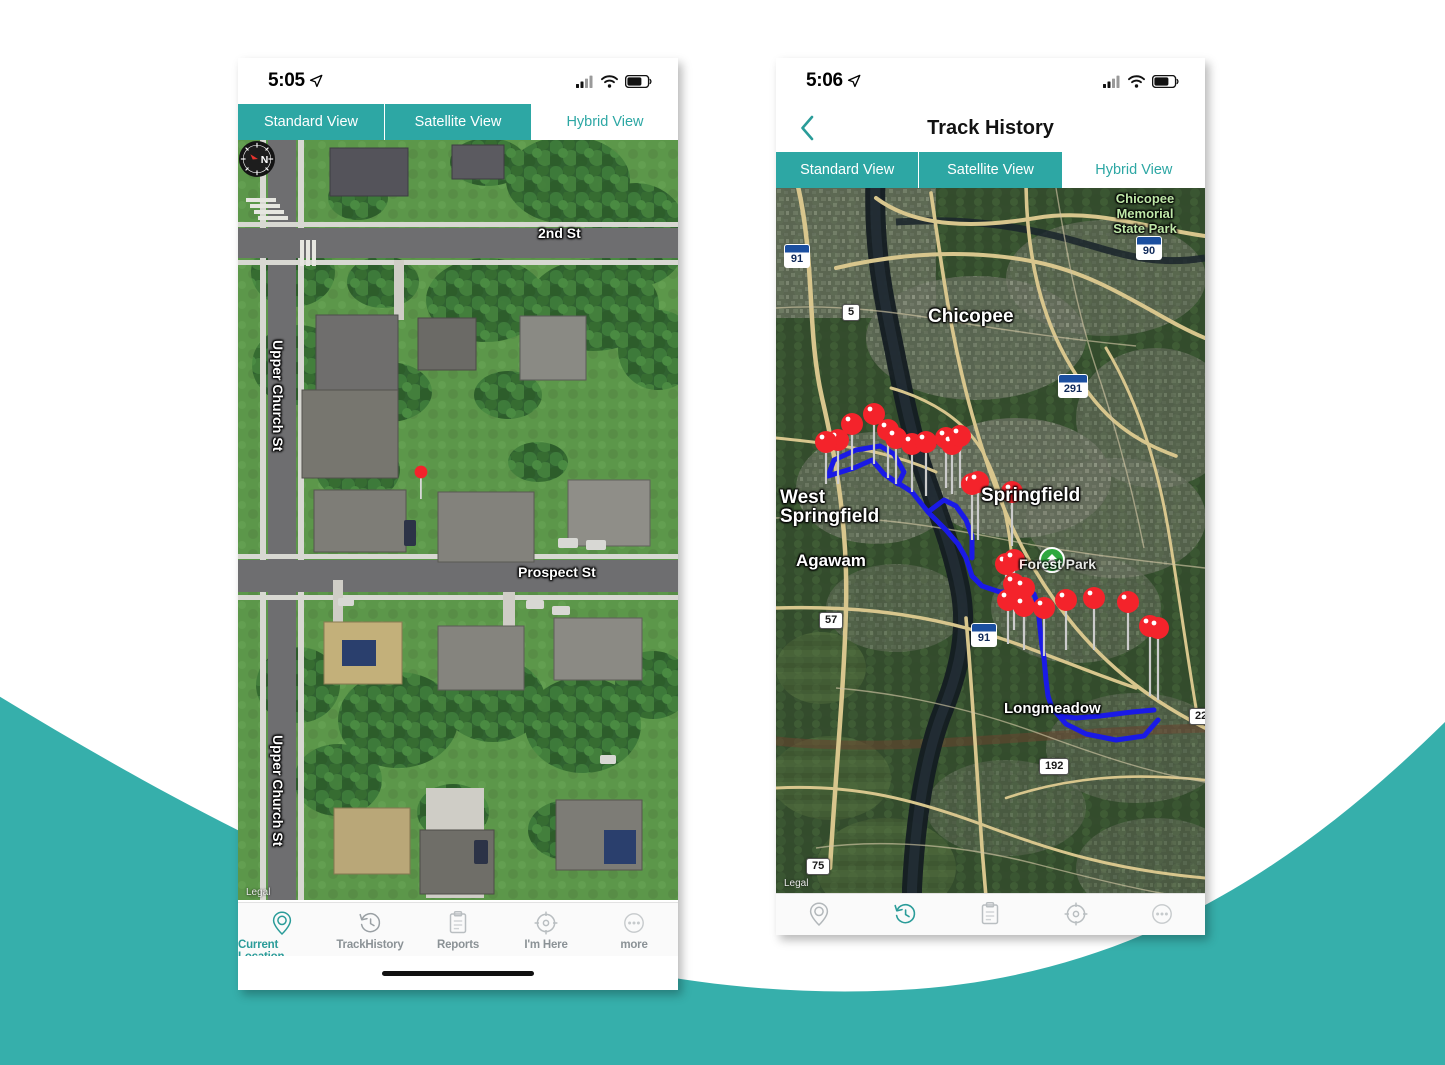 This screenshot has width=1445, height=1065. I want to click on segment-standard-view: Standard View, so click(311, 122).